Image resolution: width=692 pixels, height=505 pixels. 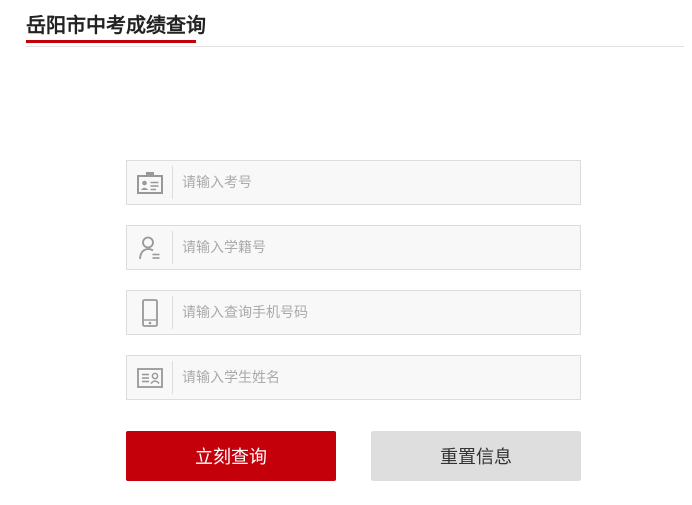 I want to click on query-now-button: 立刻查询, so click(x=231, y=456).